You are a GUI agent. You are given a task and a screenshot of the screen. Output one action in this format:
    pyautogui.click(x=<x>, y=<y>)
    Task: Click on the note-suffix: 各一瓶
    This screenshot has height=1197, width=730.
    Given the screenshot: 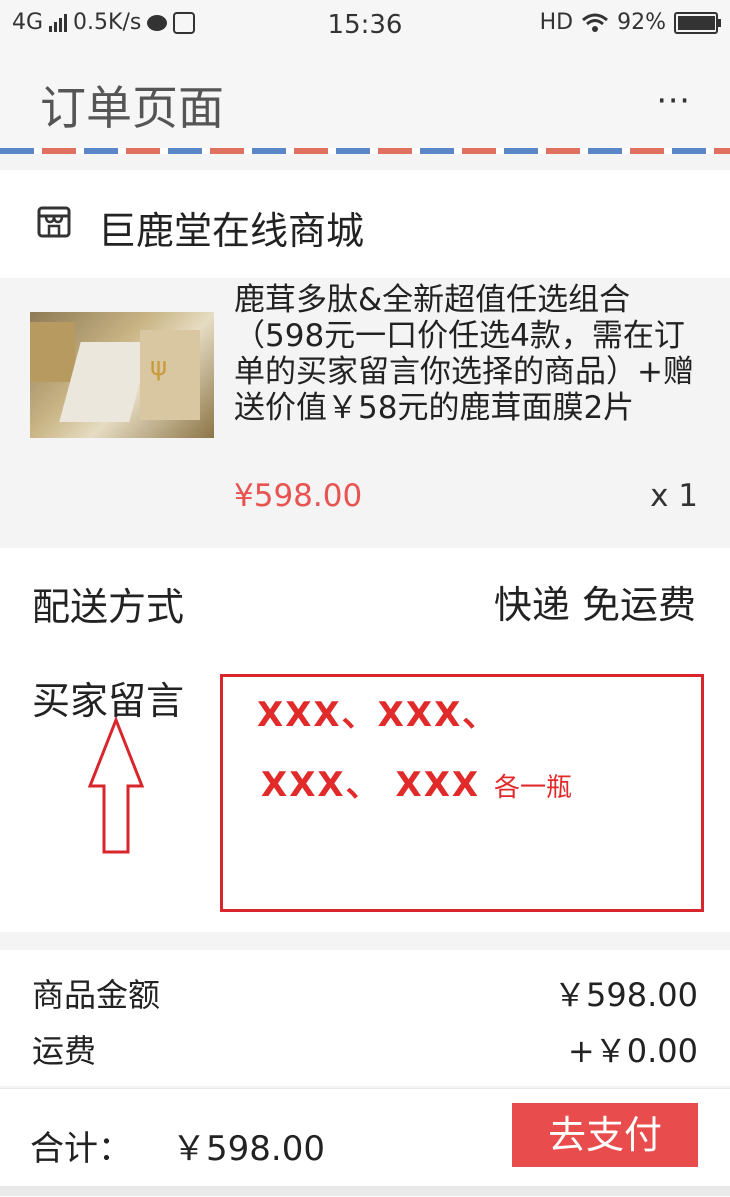 What is the action you would take?
    pyautogui.click(x=532, y=788)
    